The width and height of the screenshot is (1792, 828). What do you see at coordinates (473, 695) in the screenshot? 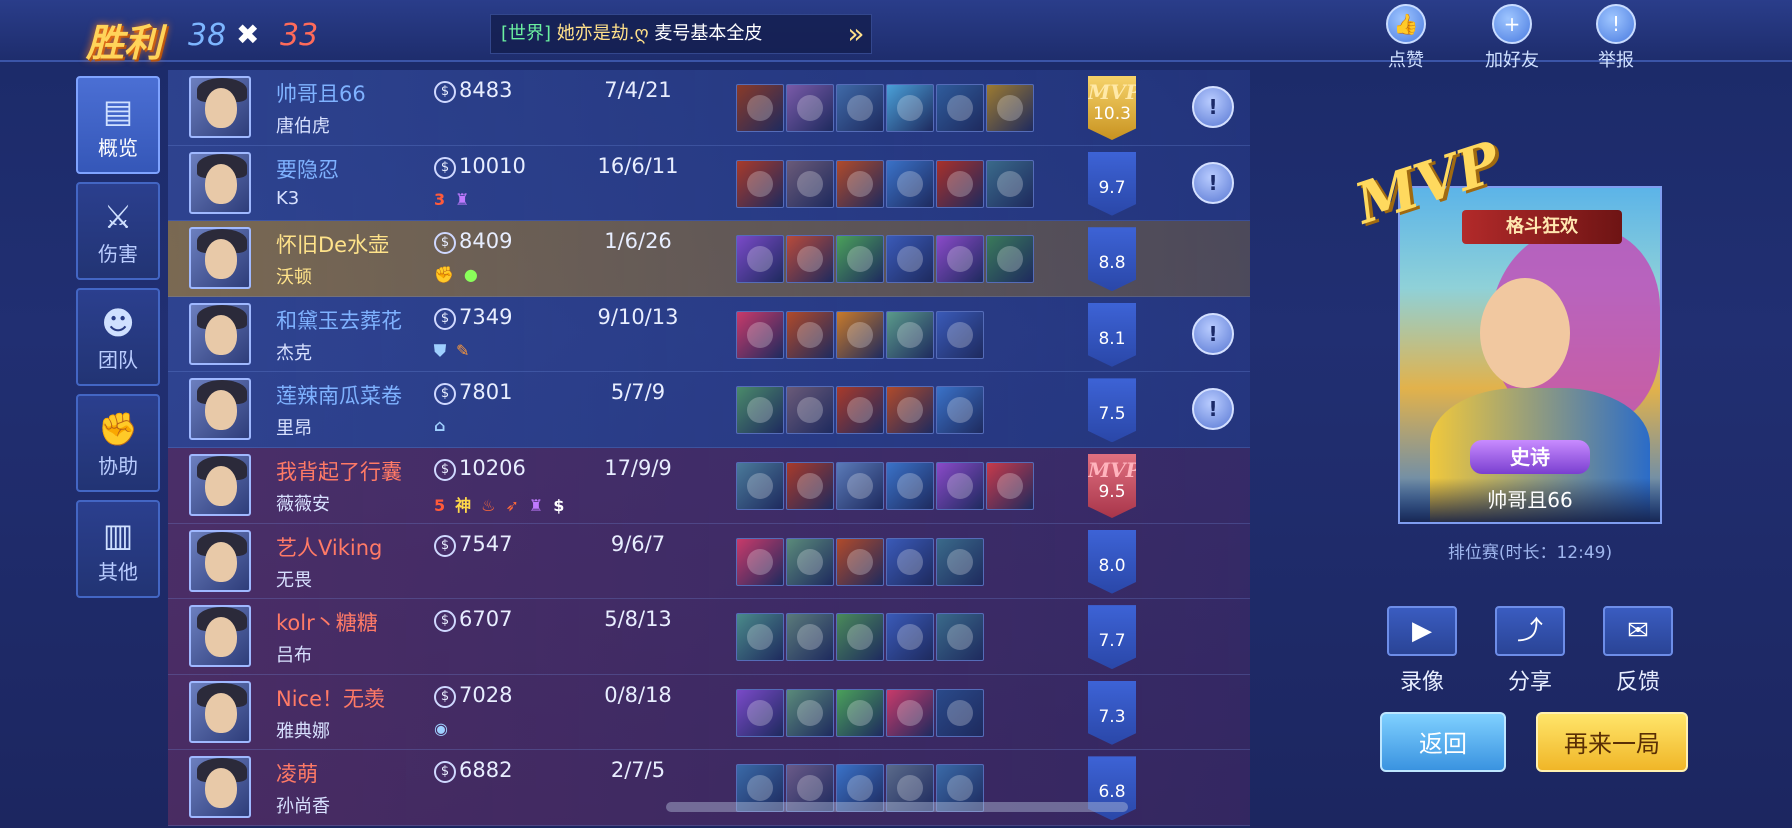
I see `gold-amount: $7028` at bounding box center [473, 695].